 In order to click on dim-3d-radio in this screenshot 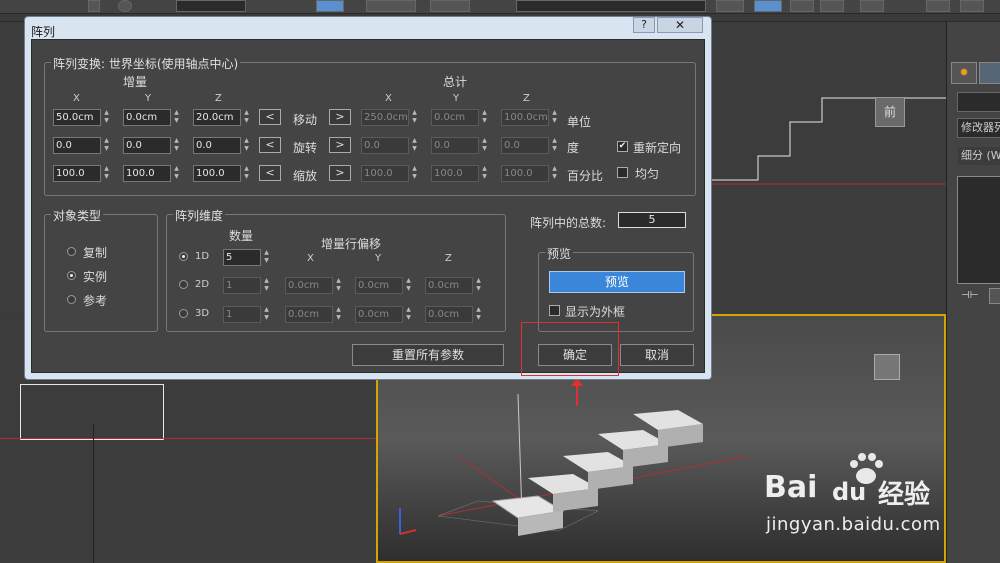, I will do `click(183, 313)`.